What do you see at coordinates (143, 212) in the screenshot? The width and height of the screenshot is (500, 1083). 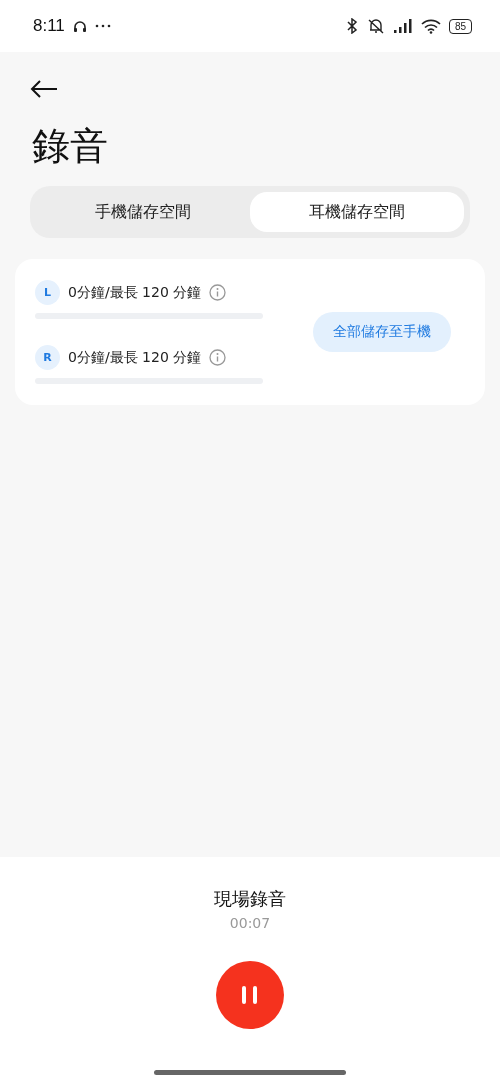 I see `storage-tab: 手機儲存空間` at bounding box center [143, 212].